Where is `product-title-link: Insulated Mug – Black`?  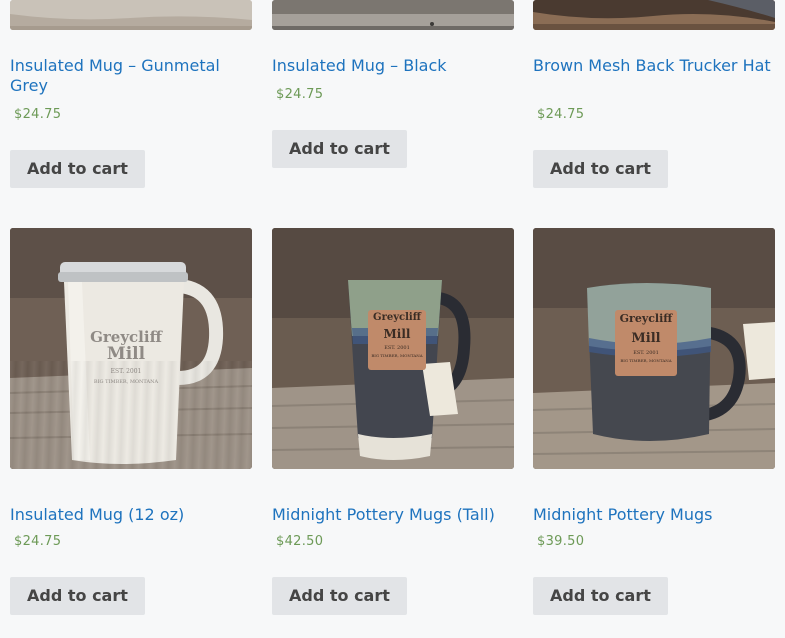
product-title-link: Insulated Mug – Black is located at coordinates (393, 66).